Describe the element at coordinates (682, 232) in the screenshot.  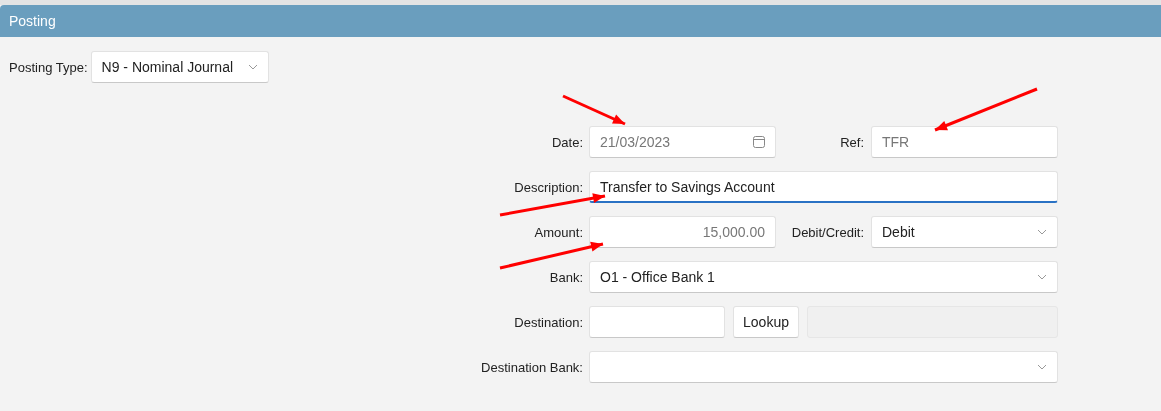
I see `amount-field: 15,000.00` at that location.